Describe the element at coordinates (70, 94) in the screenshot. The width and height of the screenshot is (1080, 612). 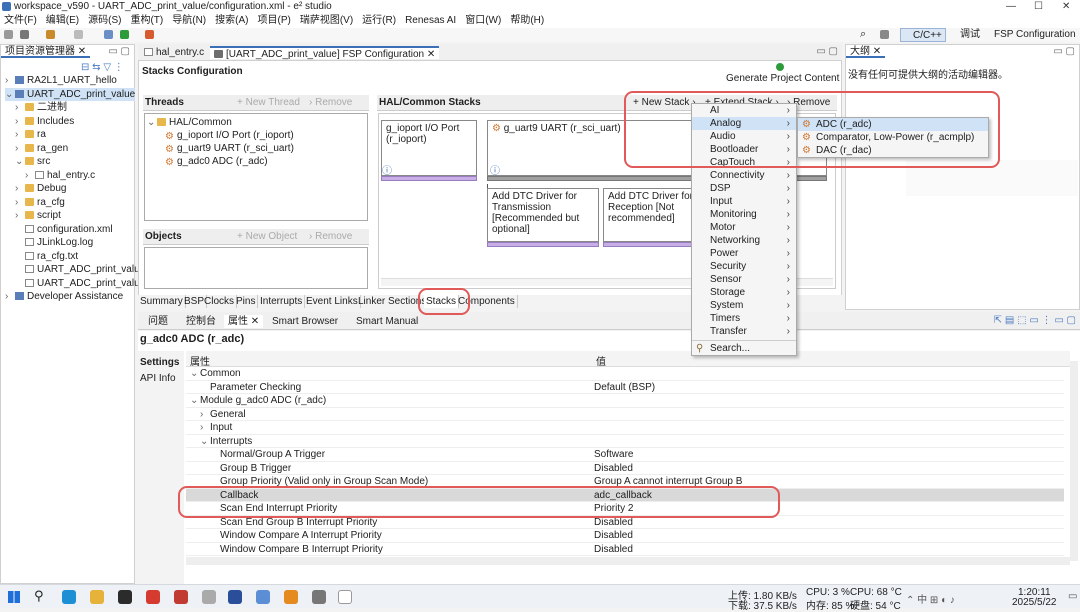
I see `explorer-item: ⌄ UART_ADC_print_value` at that location.